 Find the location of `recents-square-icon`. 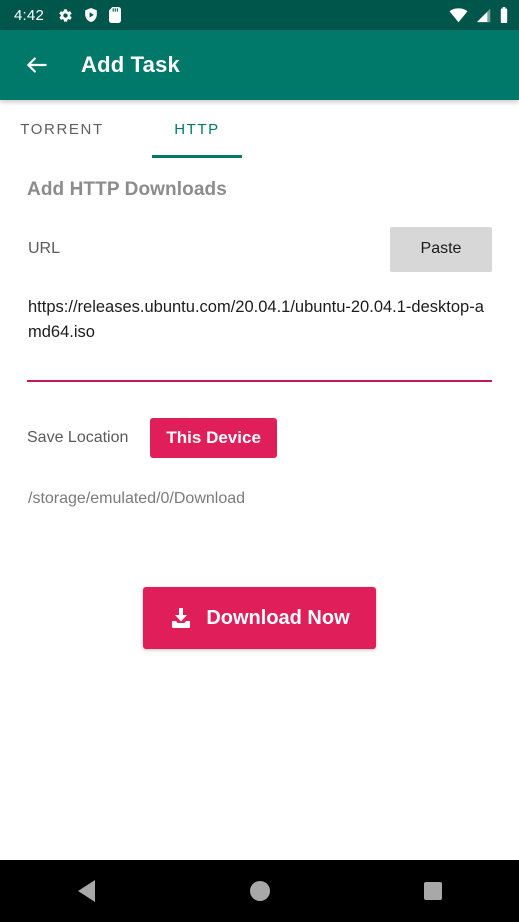

recents-square-icon is located at coordinates (432, 891).